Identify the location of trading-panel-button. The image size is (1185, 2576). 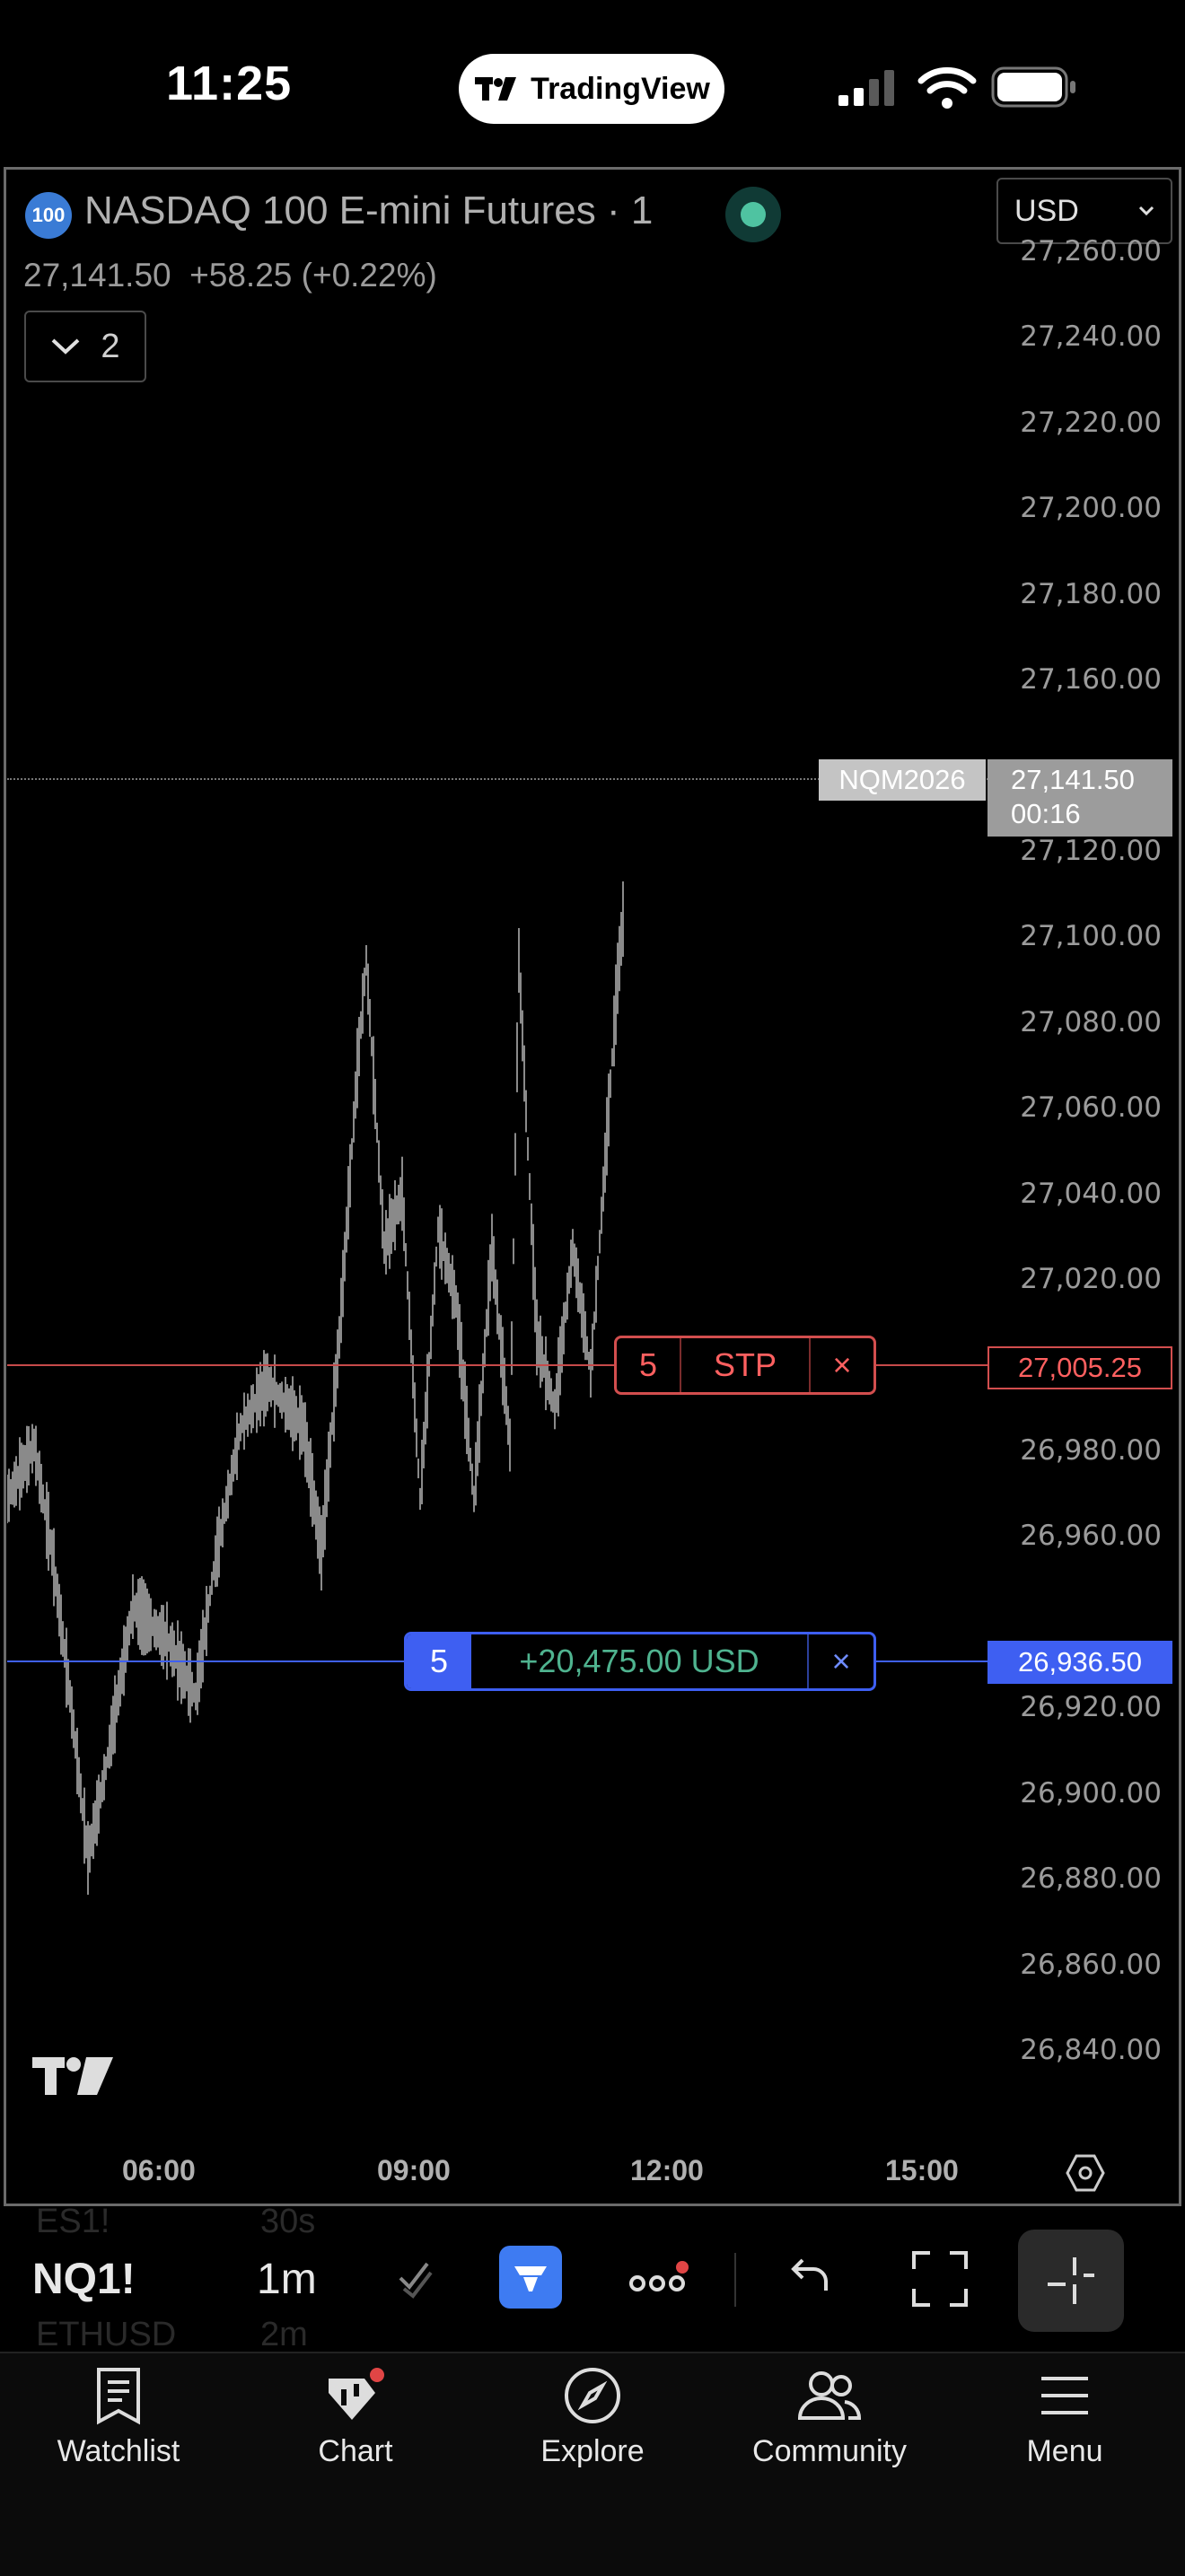
(530, 2277).